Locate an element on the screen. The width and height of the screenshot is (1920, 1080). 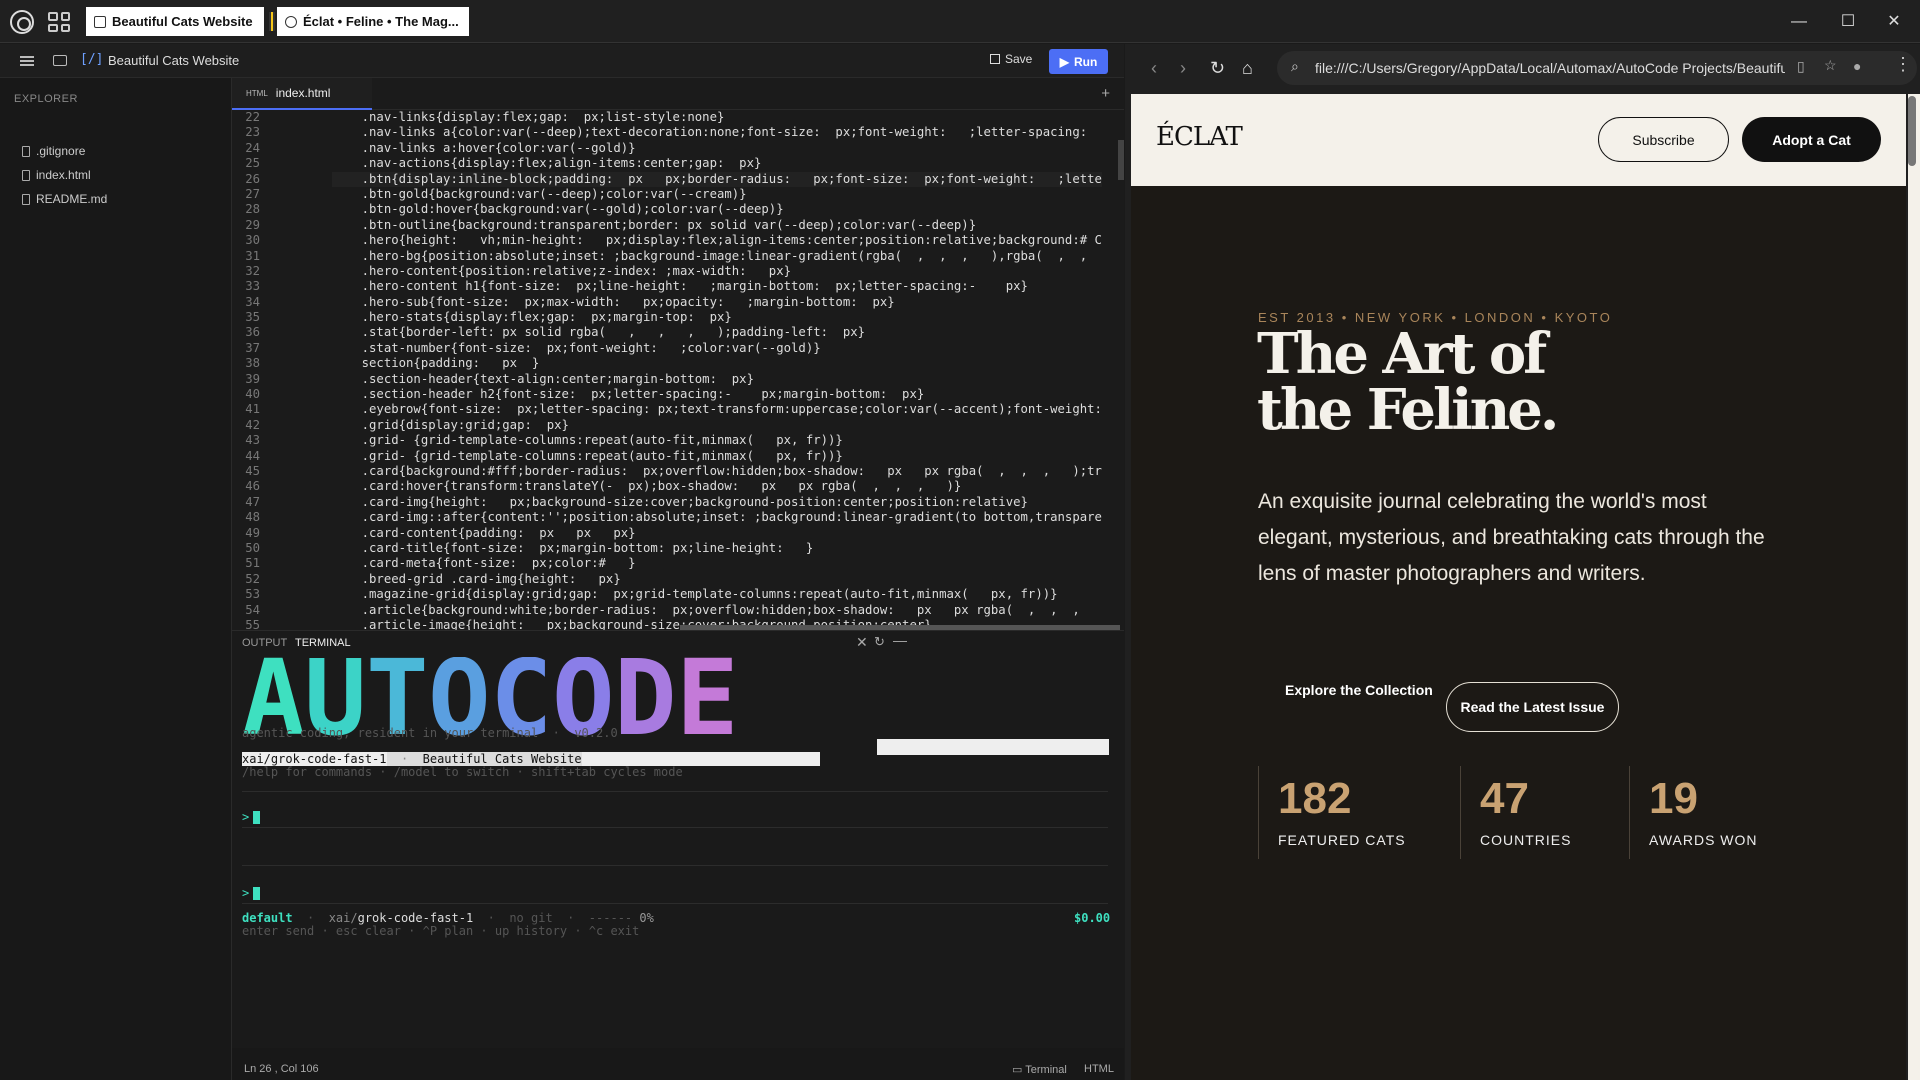
adopt-button: Adopt a Cat is located at coordinates (1811, 139).